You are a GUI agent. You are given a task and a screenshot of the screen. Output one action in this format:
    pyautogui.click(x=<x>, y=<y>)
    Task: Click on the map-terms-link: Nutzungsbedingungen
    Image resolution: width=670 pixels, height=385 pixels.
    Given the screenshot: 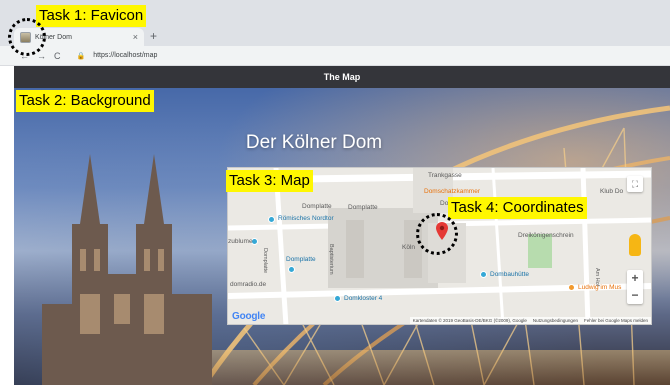 What is the action you would take?
    pyautogui.click(x=555, y=320)
    